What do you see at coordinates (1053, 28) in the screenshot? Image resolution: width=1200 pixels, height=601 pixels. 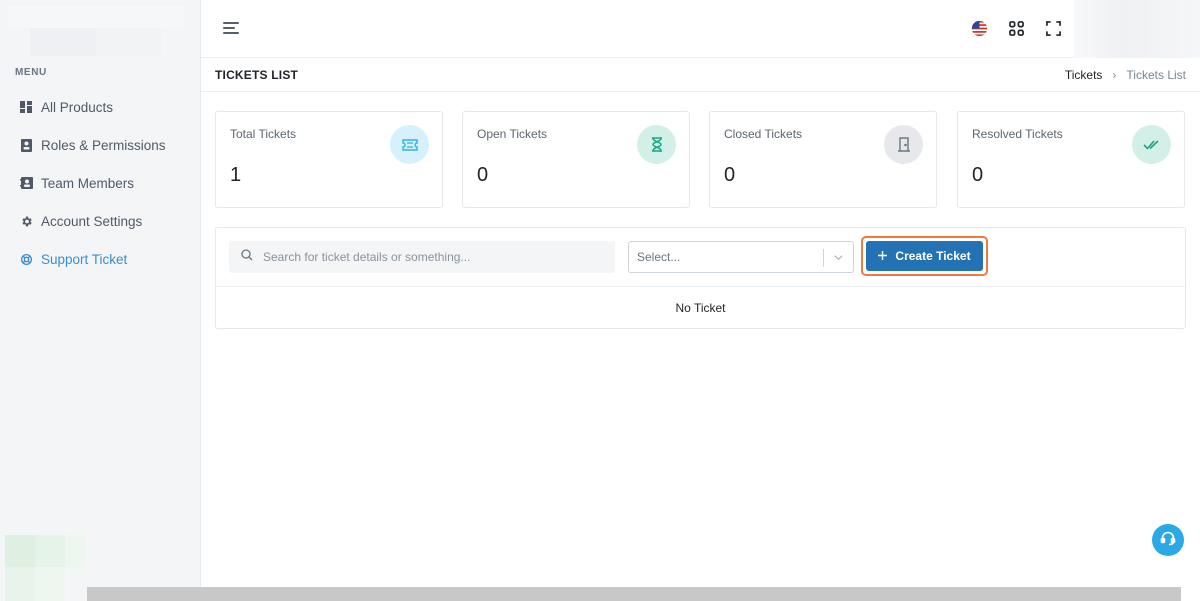 I see `fullscreen-icon` at bounding box center [1053, 28].